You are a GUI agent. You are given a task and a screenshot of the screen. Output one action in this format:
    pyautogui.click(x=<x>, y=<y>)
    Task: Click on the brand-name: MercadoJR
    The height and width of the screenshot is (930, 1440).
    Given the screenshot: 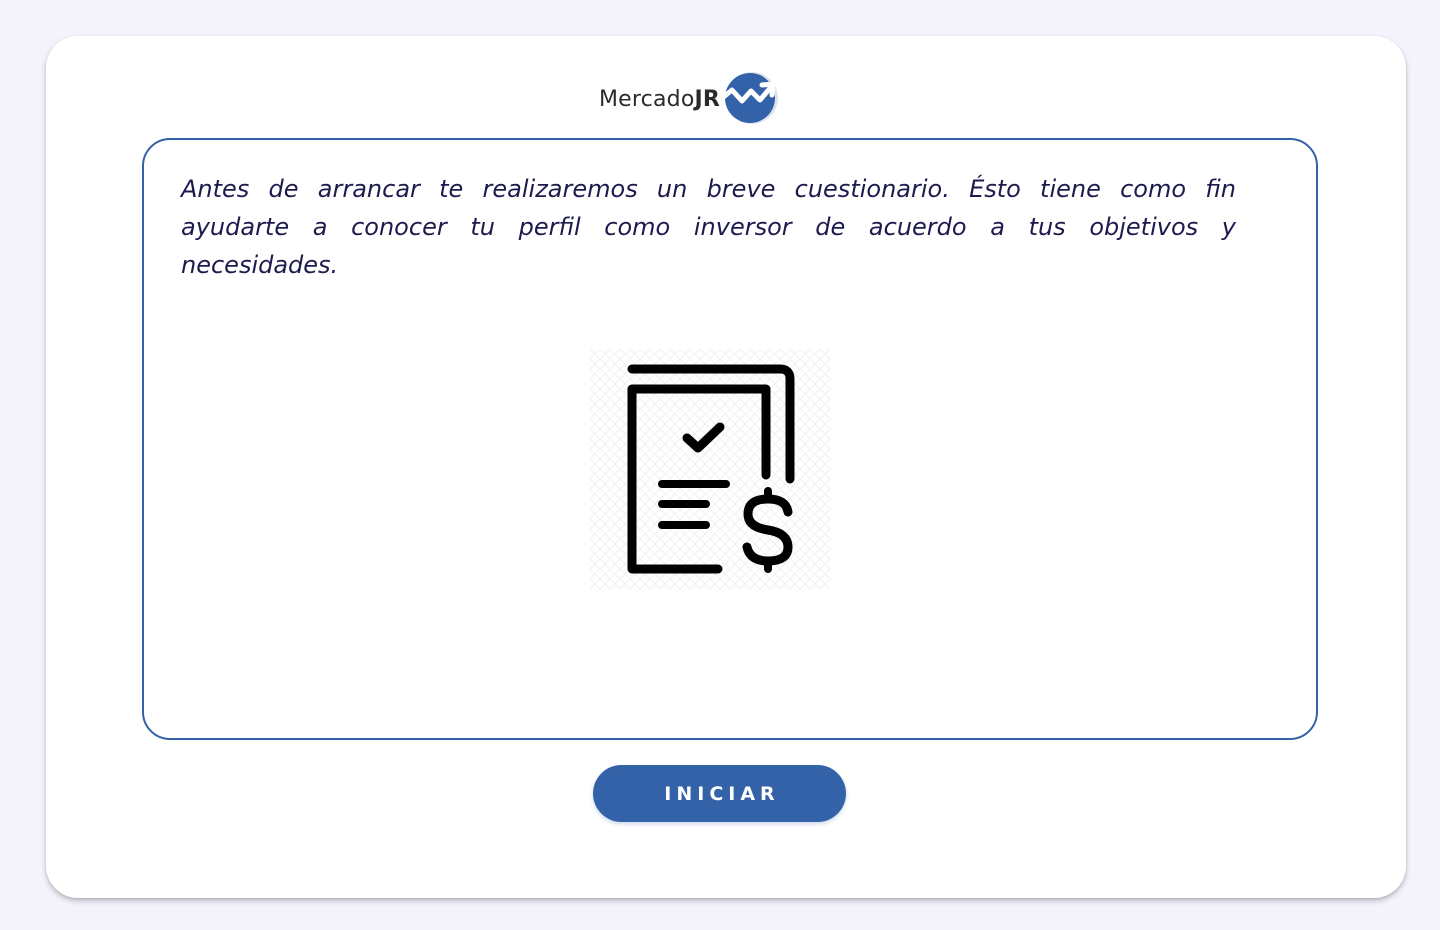 What is the action you would take?
    pyautogui.click(x=659, y=99)
    